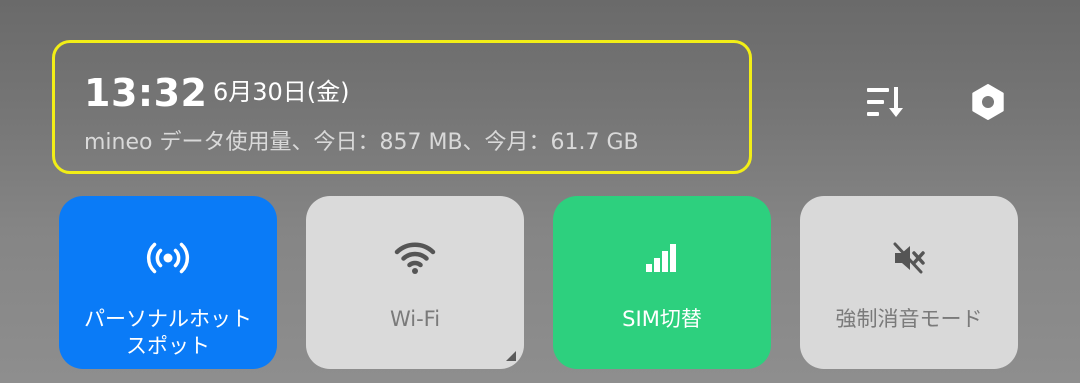 The image size is (1080, 383). I want to click on hotspot-tile: パーソナルホット スポット, so click(168, 282).